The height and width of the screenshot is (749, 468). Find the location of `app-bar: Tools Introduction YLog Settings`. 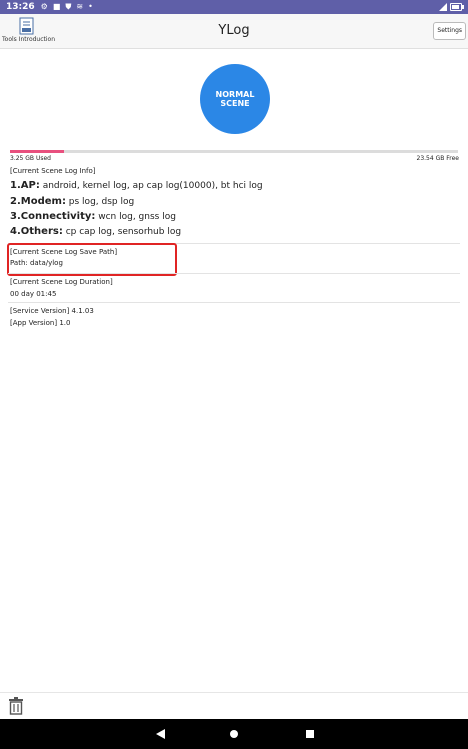

app-bar: Tools Introduction YLog Settings is located at coordinates (234, 31).